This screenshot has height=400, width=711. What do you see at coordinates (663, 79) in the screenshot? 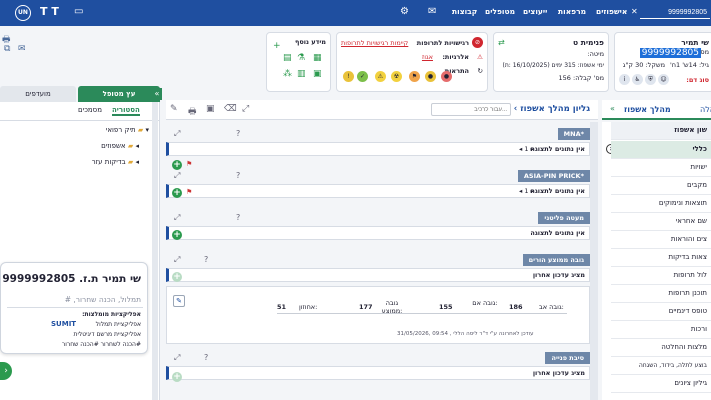
I see `person-icon: ☺` at bounding box center [663, 79].